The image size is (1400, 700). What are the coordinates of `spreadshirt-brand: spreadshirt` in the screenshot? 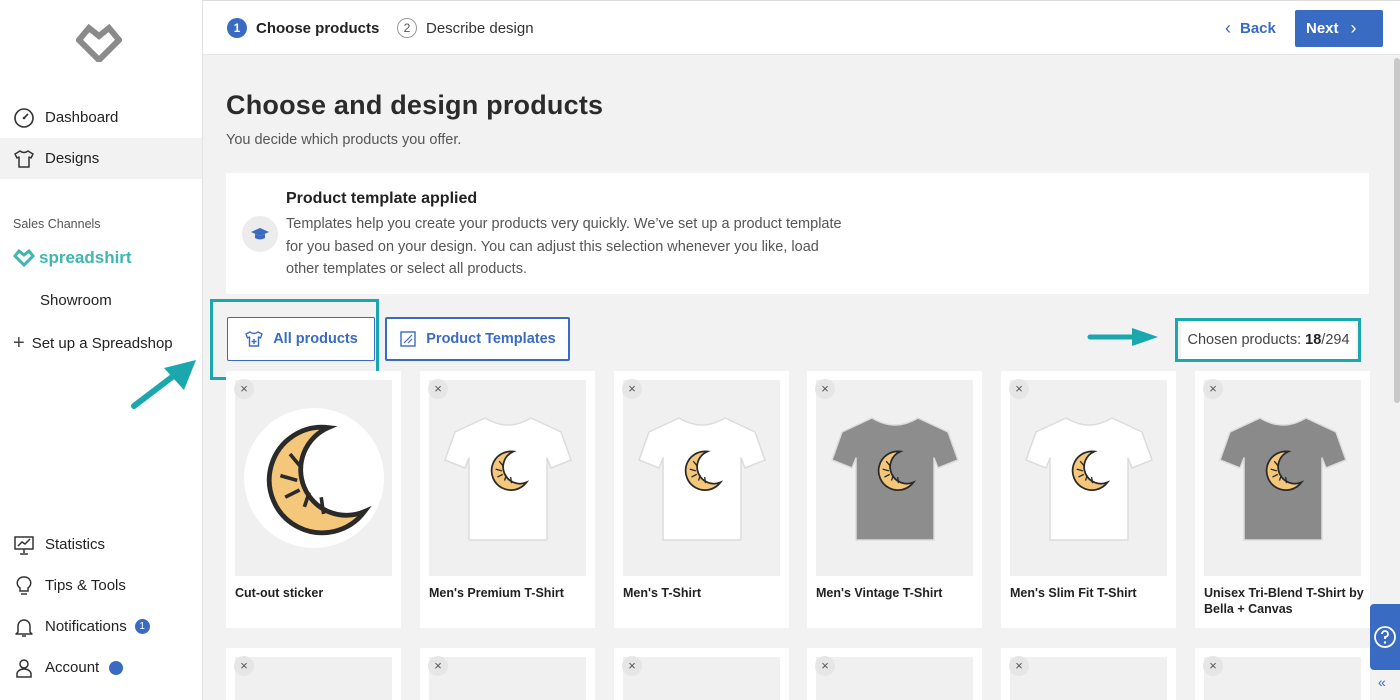 It's located at (72, 258).